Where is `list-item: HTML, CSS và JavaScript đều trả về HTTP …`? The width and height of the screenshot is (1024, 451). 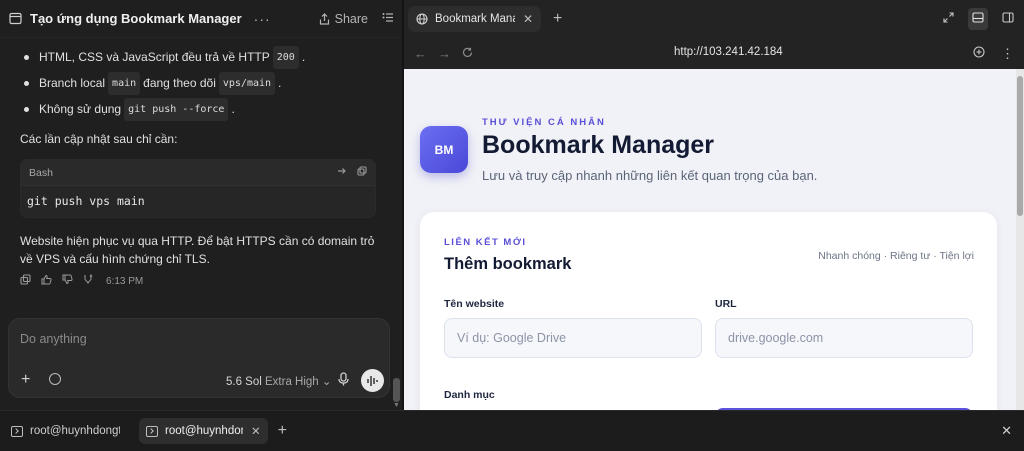
list-item: HTML, CSS và JavaScript đều trả về HTTP … is located at coordinates (206, 57).